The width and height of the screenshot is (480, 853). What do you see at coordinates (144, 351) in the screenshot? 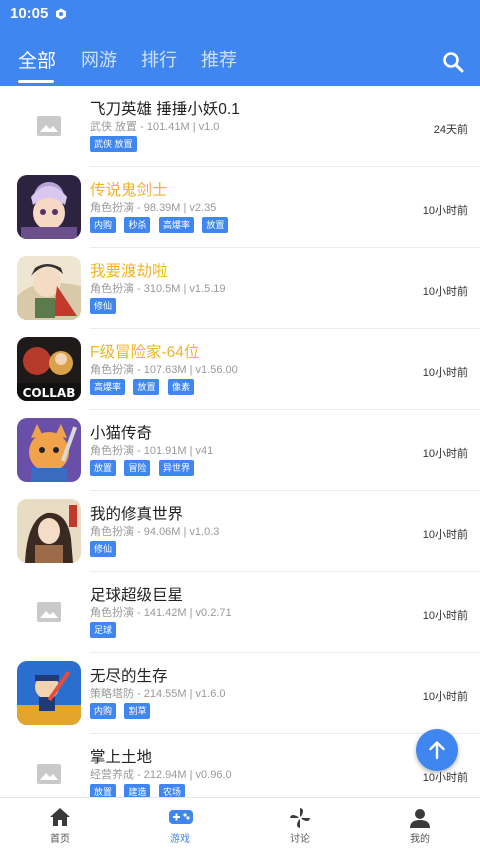
I see `game-name: F级冒险家-64位` at bounding box center [144, 351].